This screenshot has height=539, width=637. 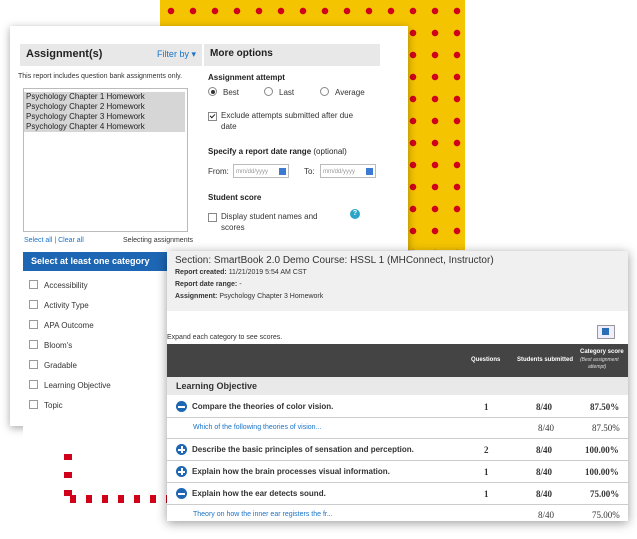 I want to click on category-name: Learning Objective, so click(x=217, y=386).